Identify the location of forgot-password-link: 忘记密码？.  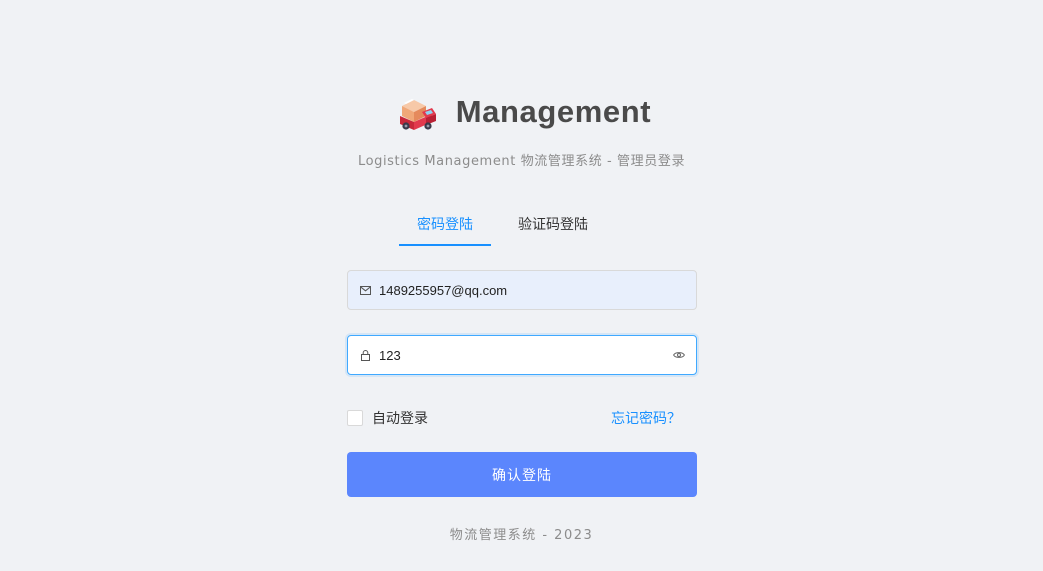
(646, 418).